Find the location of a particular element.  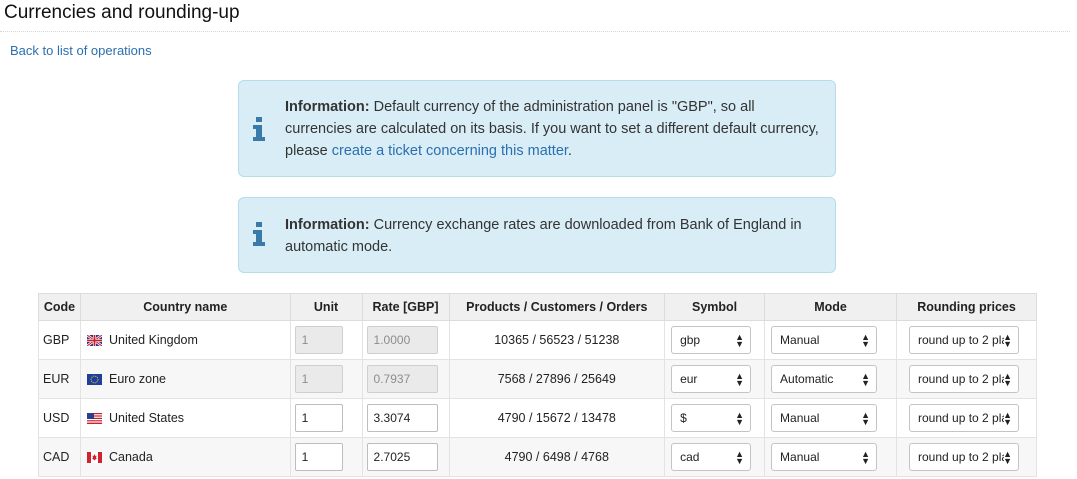

uk-flag-icon is located at coordinates (94, 340).